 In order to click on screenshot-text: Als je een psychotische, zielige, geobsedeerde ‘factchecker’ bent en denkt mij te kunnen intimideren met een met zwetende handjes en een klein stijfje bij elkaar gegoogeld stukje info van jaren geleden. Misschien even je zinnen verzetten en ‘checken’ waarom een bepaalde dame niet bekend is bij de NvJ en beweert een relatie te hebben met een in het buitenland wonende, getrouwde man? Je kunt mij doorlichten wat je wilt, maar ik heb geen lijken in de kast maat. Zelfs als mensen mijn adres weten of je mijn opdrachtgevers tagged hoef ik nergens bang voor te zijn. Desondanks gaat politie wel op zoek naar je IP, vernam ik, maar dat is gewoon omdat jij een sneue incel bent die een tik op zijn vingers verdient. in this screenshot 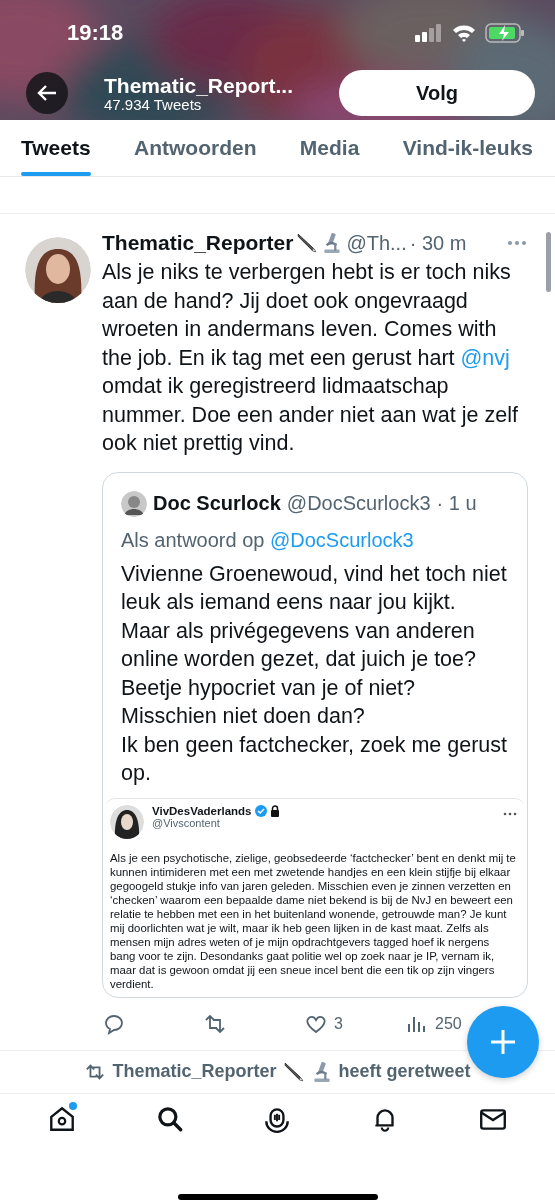, I will do `click(313, 920)`.